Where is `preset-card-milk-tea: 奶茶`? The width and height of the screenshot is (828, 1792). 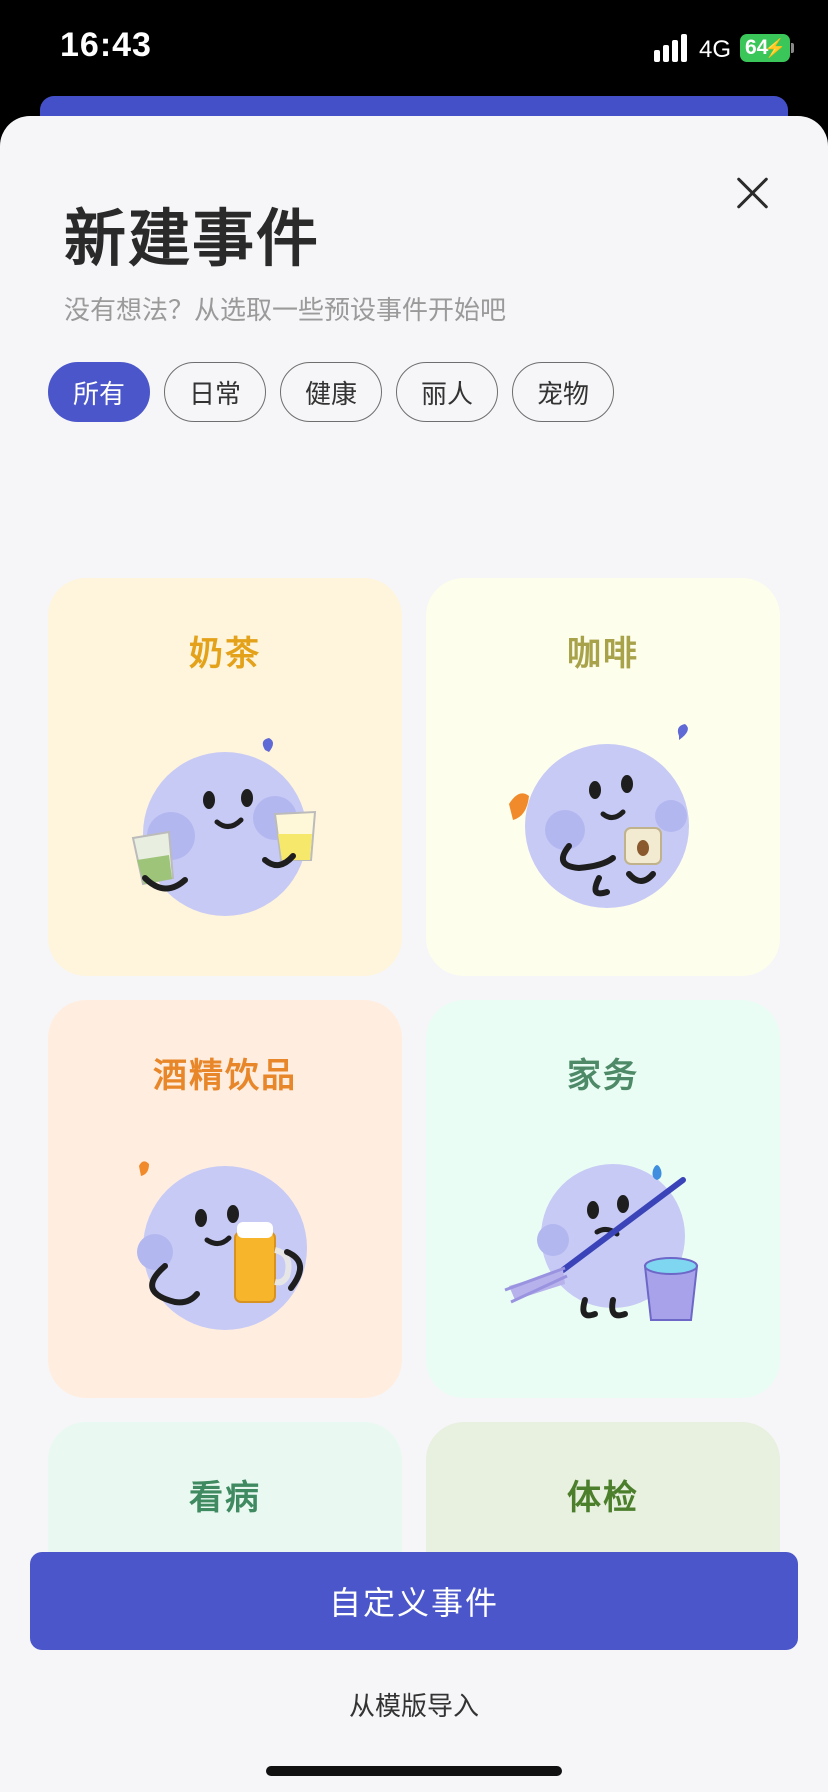 preset-card-milk-tea: 奶茶 is located at coordinates (225, 777).